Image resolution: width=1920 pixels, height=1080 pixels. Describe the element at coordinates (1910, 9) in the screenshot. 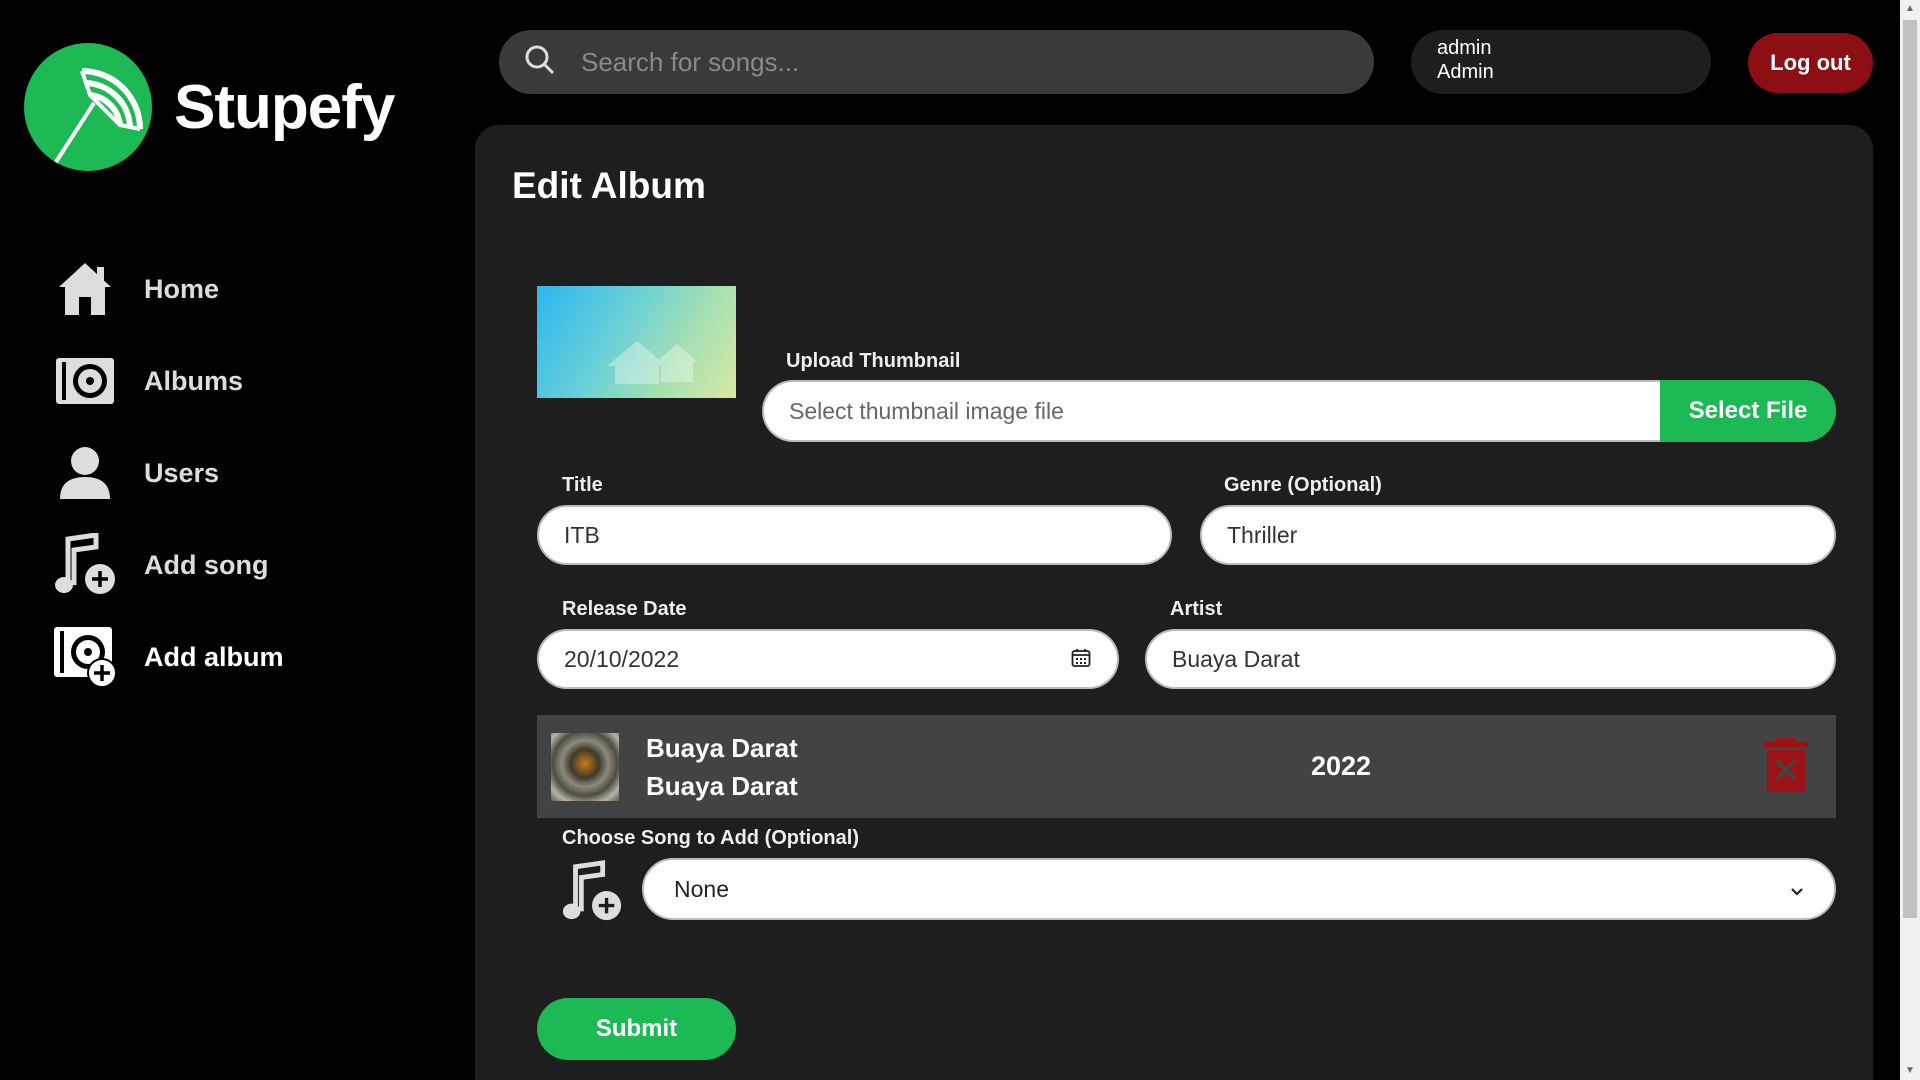

I see `scroll-up-icon: ▲` at that location.